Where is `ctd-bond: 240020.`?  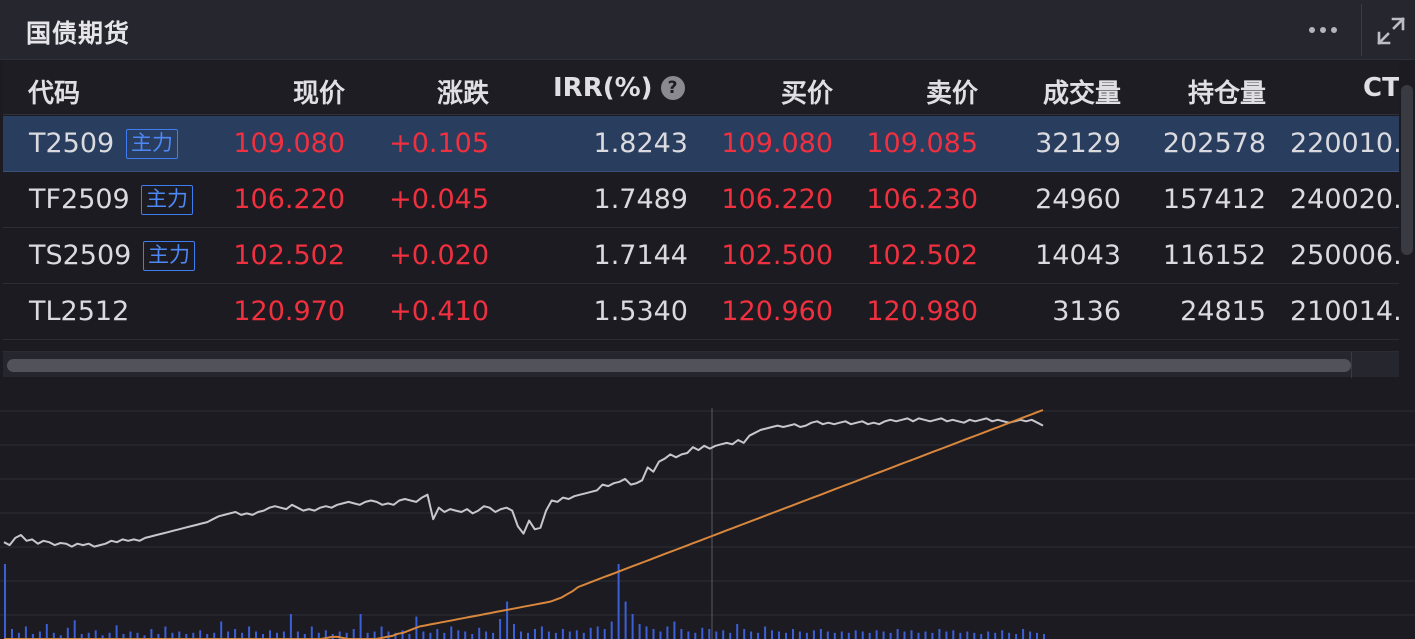 ctd-bond: 240020. is located at coordinates (1344, 199).